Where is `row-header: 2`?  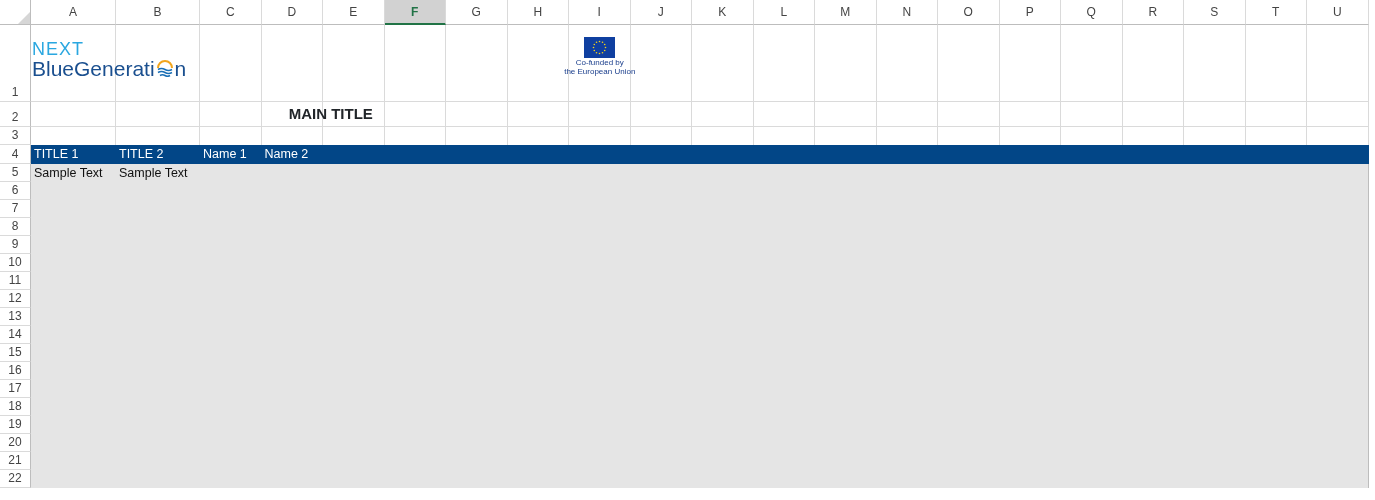 row-header: 2 is located at coordinates (15, 114).